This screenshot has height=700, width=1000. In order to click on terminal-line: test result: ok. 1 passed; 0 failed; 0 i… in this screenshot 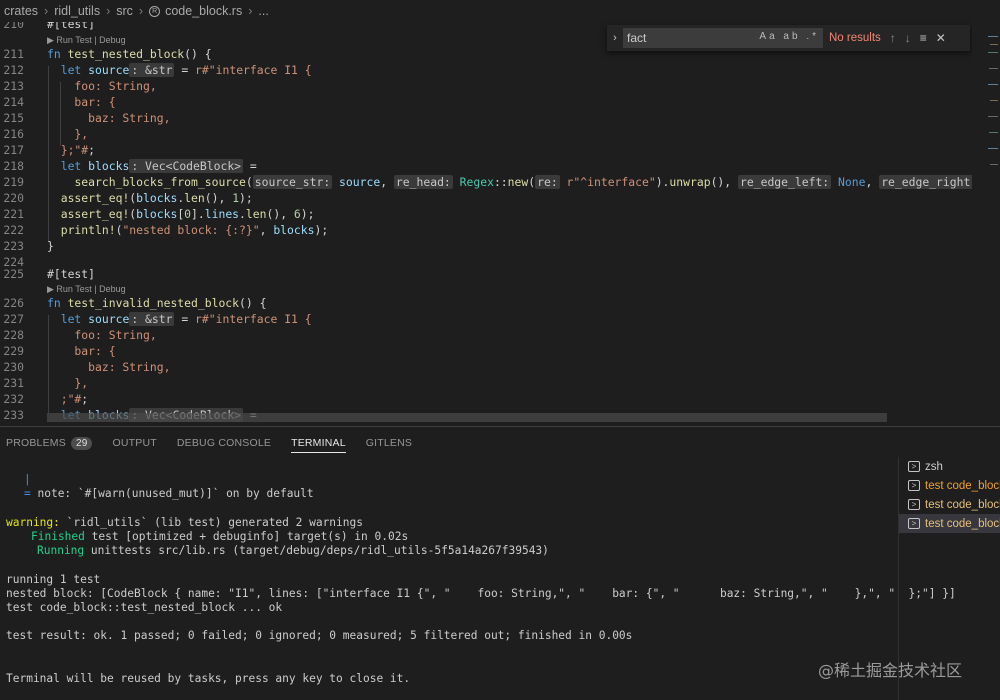, I will do `click(319, 635)`.